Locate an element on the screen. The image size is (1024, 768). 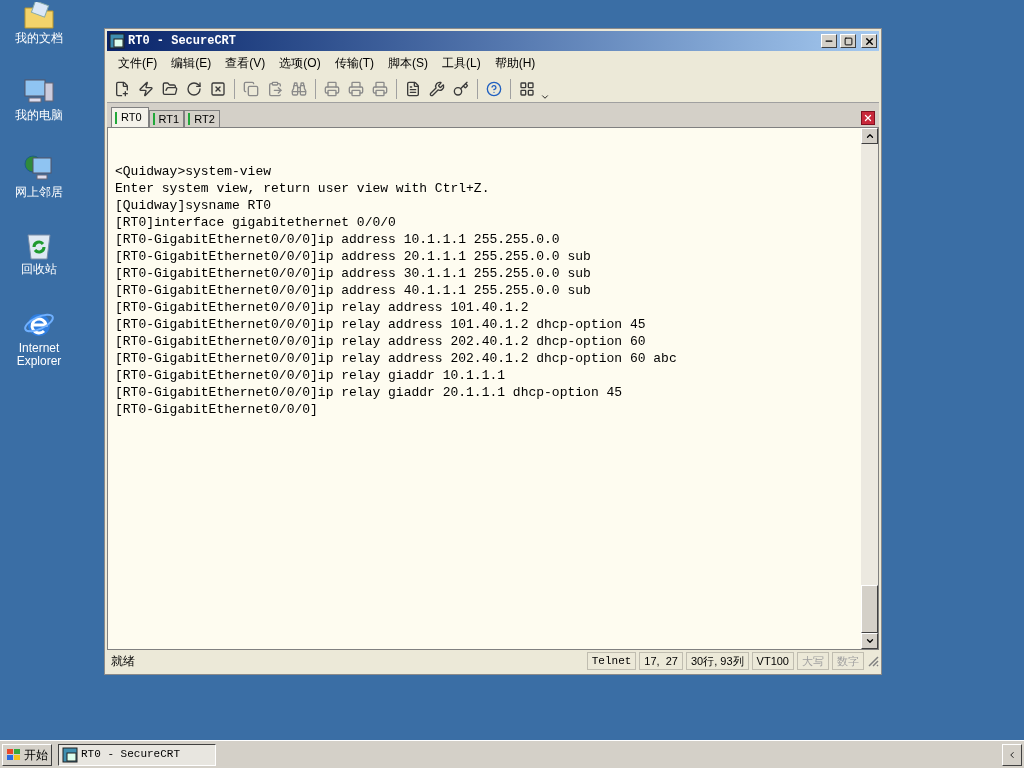
new-file-icon is located at coordinates (122, 88).